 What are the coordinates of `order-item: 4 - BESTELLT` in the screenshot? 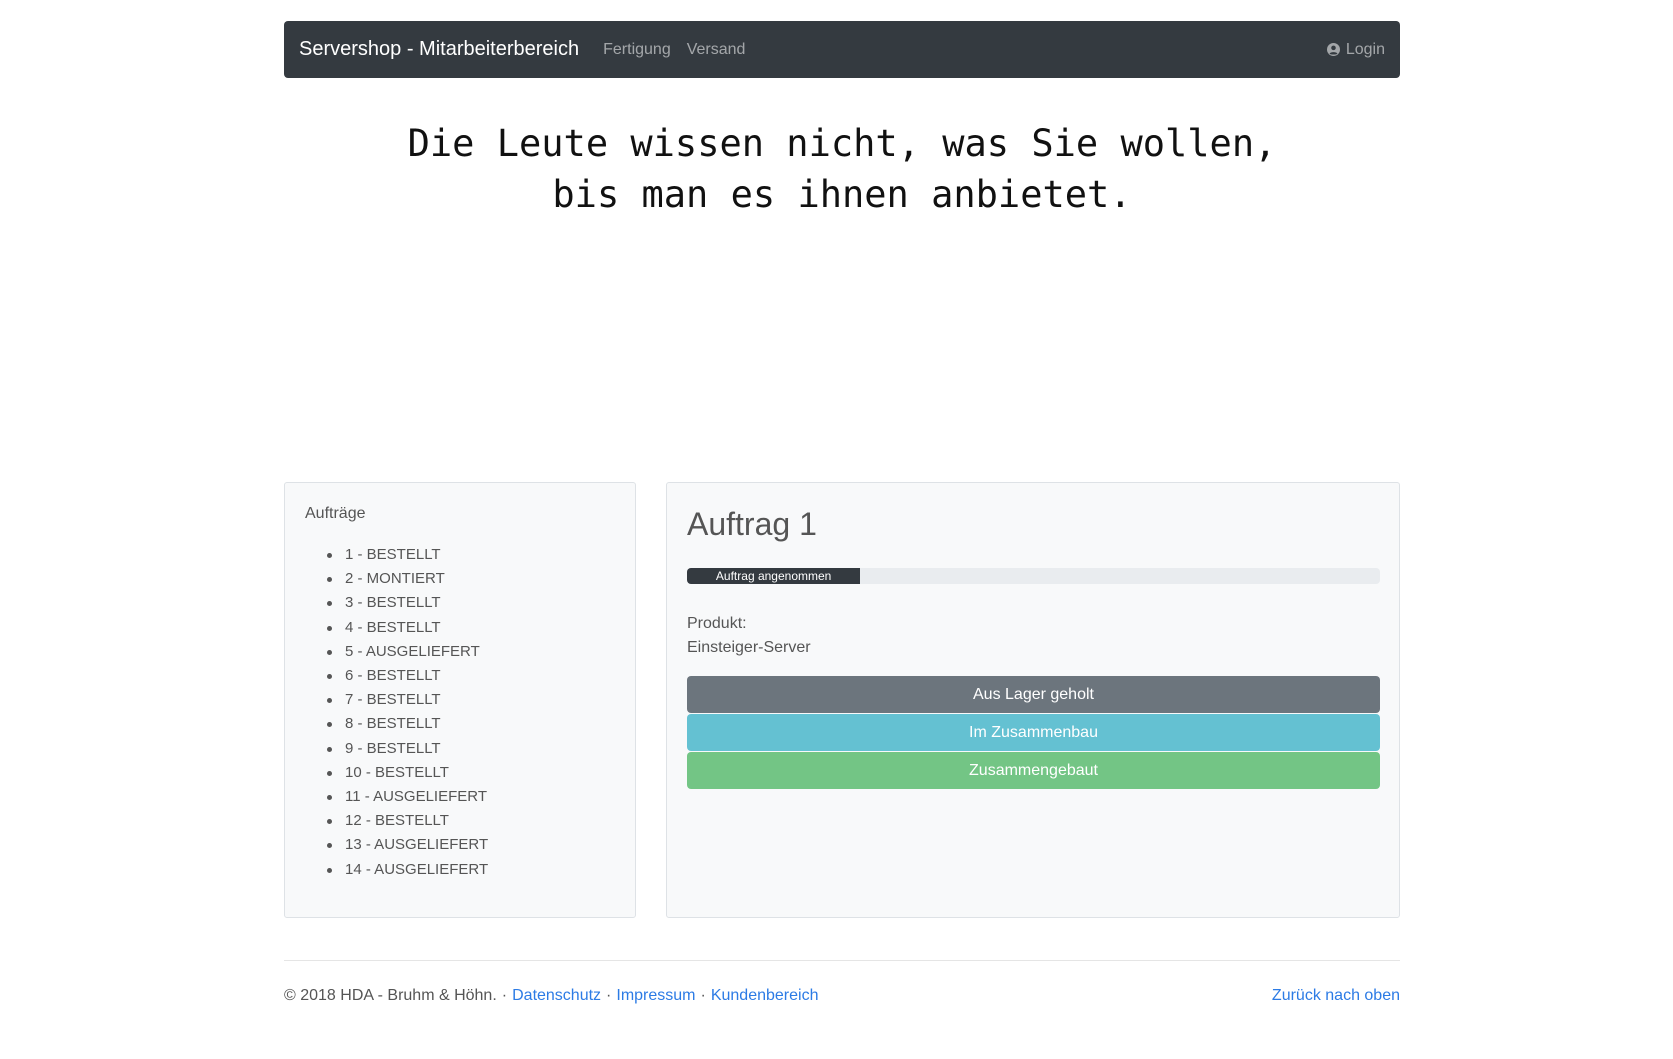 It's located at (471, 628).